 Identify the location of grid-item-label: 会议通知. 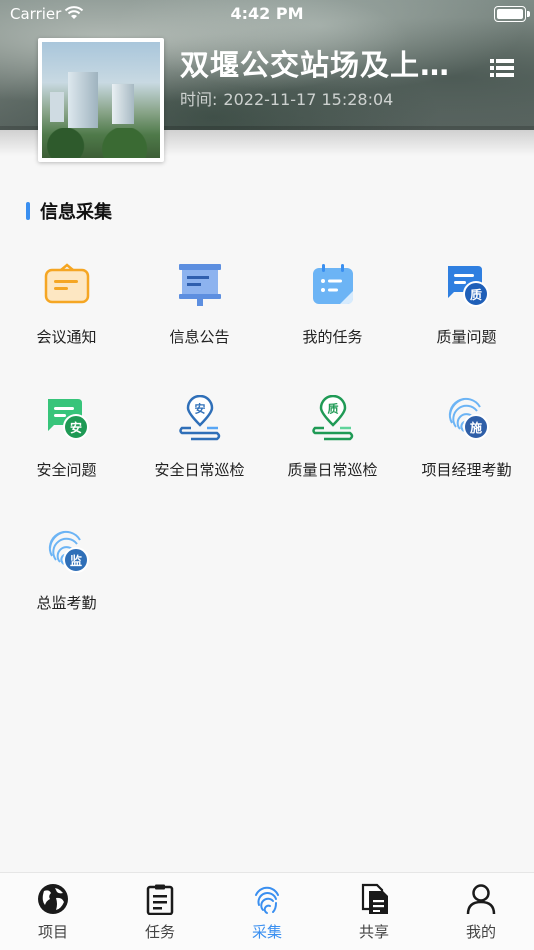
(66, 337).